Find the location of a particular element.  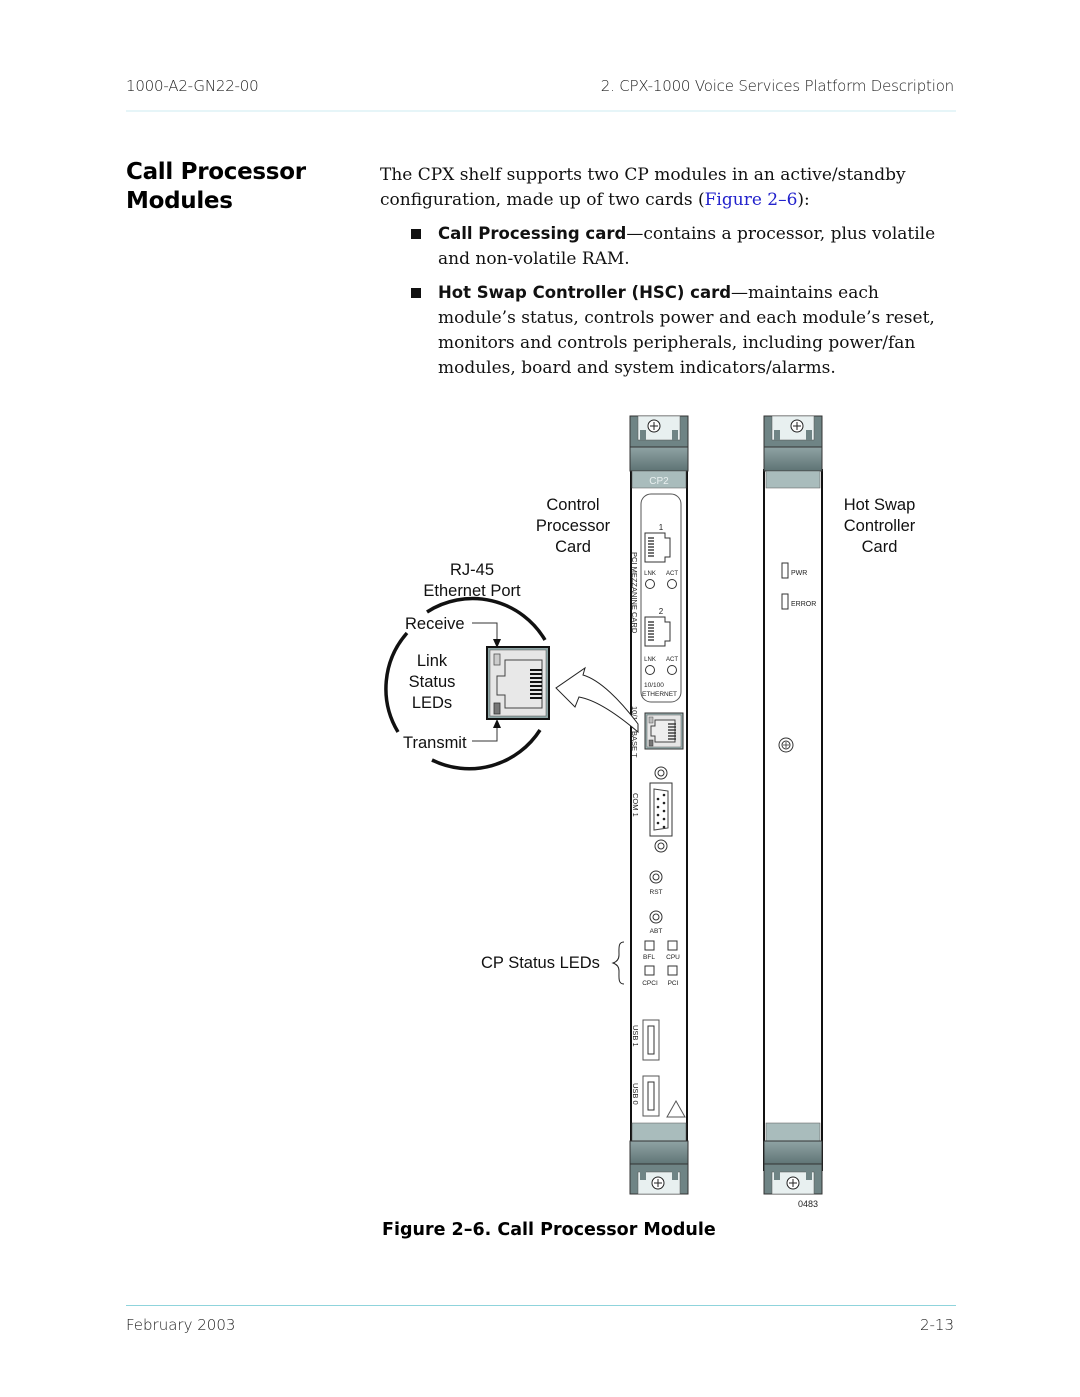

com-label: COM 1 is located at coordinates (635, 805).